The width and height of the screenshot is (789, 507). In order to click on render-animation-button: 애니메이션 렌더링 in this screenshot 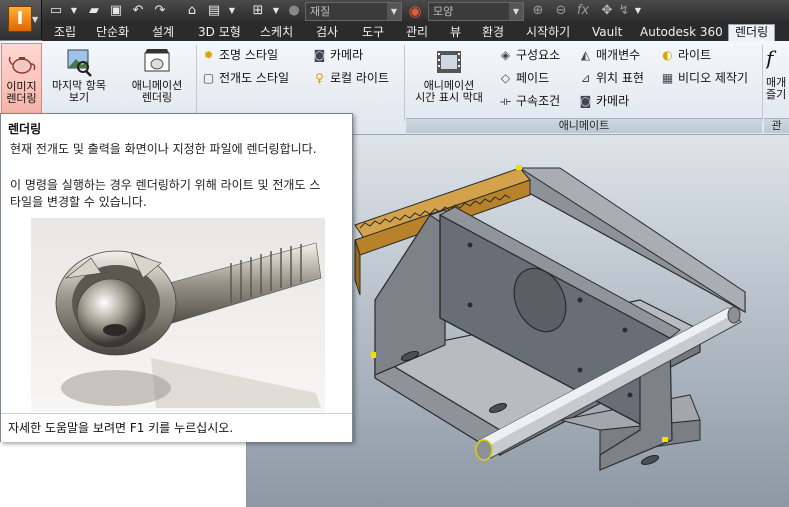, I will do `click(157, 79)`.